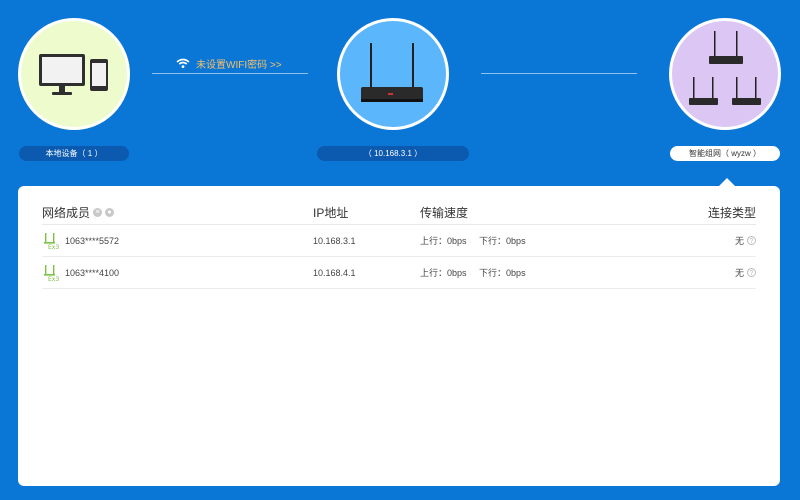 This screenshot has height=500, width=800. I want to click on user-icon: ●, so click(110, 212).